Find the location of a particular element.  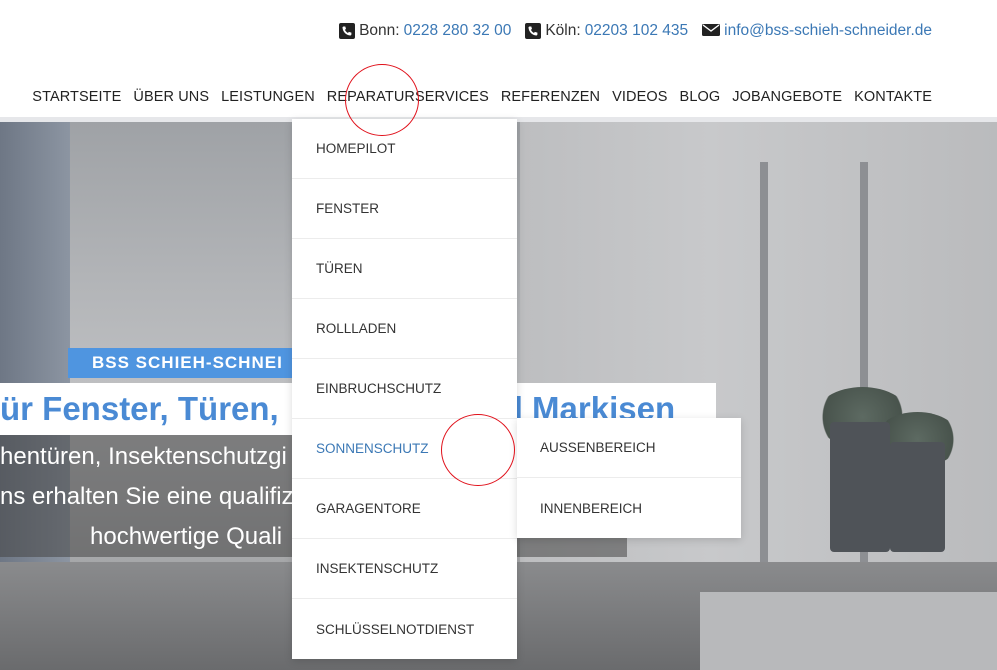

contact-email: info@bss-schieh-schneider.de is located at coordinates (817, 31).